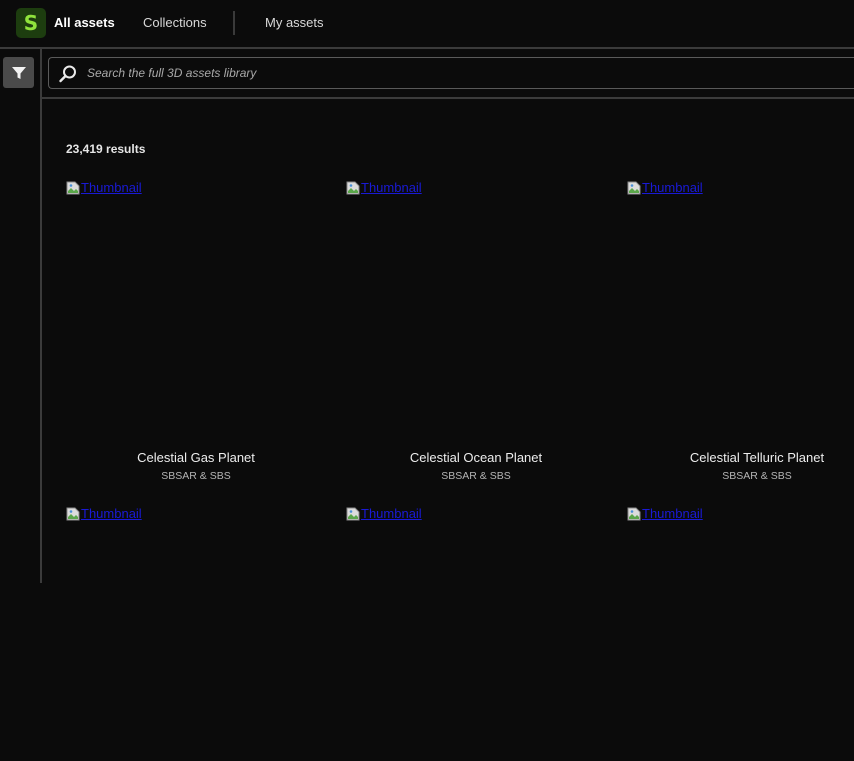  Describe the element at coordinates (175, 22) in the screenshot. I see `nav-tab-collections: Collections` at that location.